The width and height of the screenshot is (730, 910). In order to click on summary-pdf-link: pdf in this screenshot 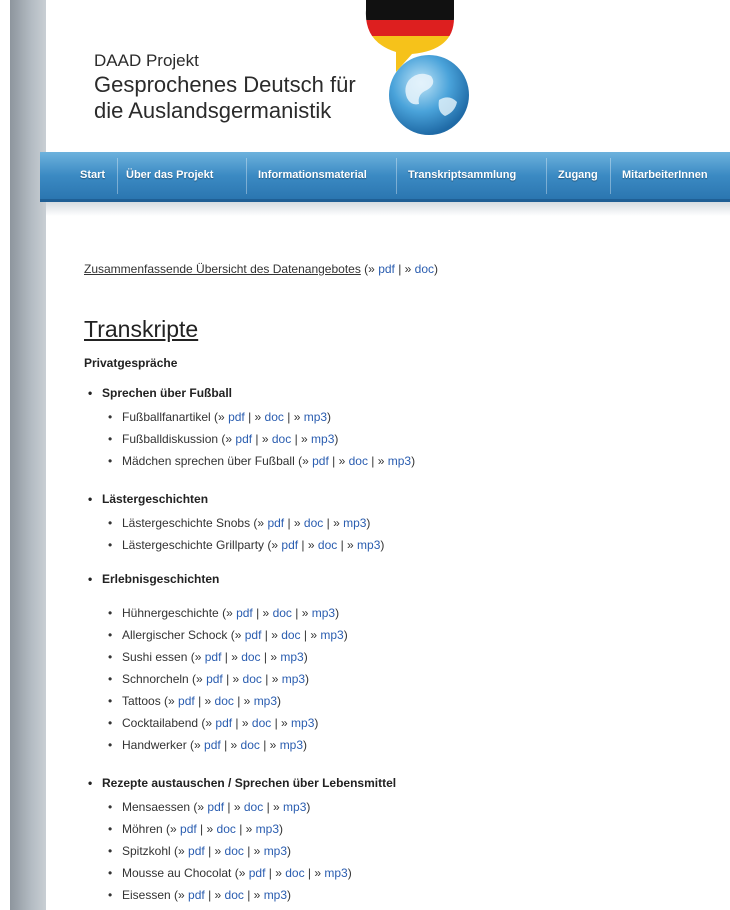, I will do `click(386, 269)`.